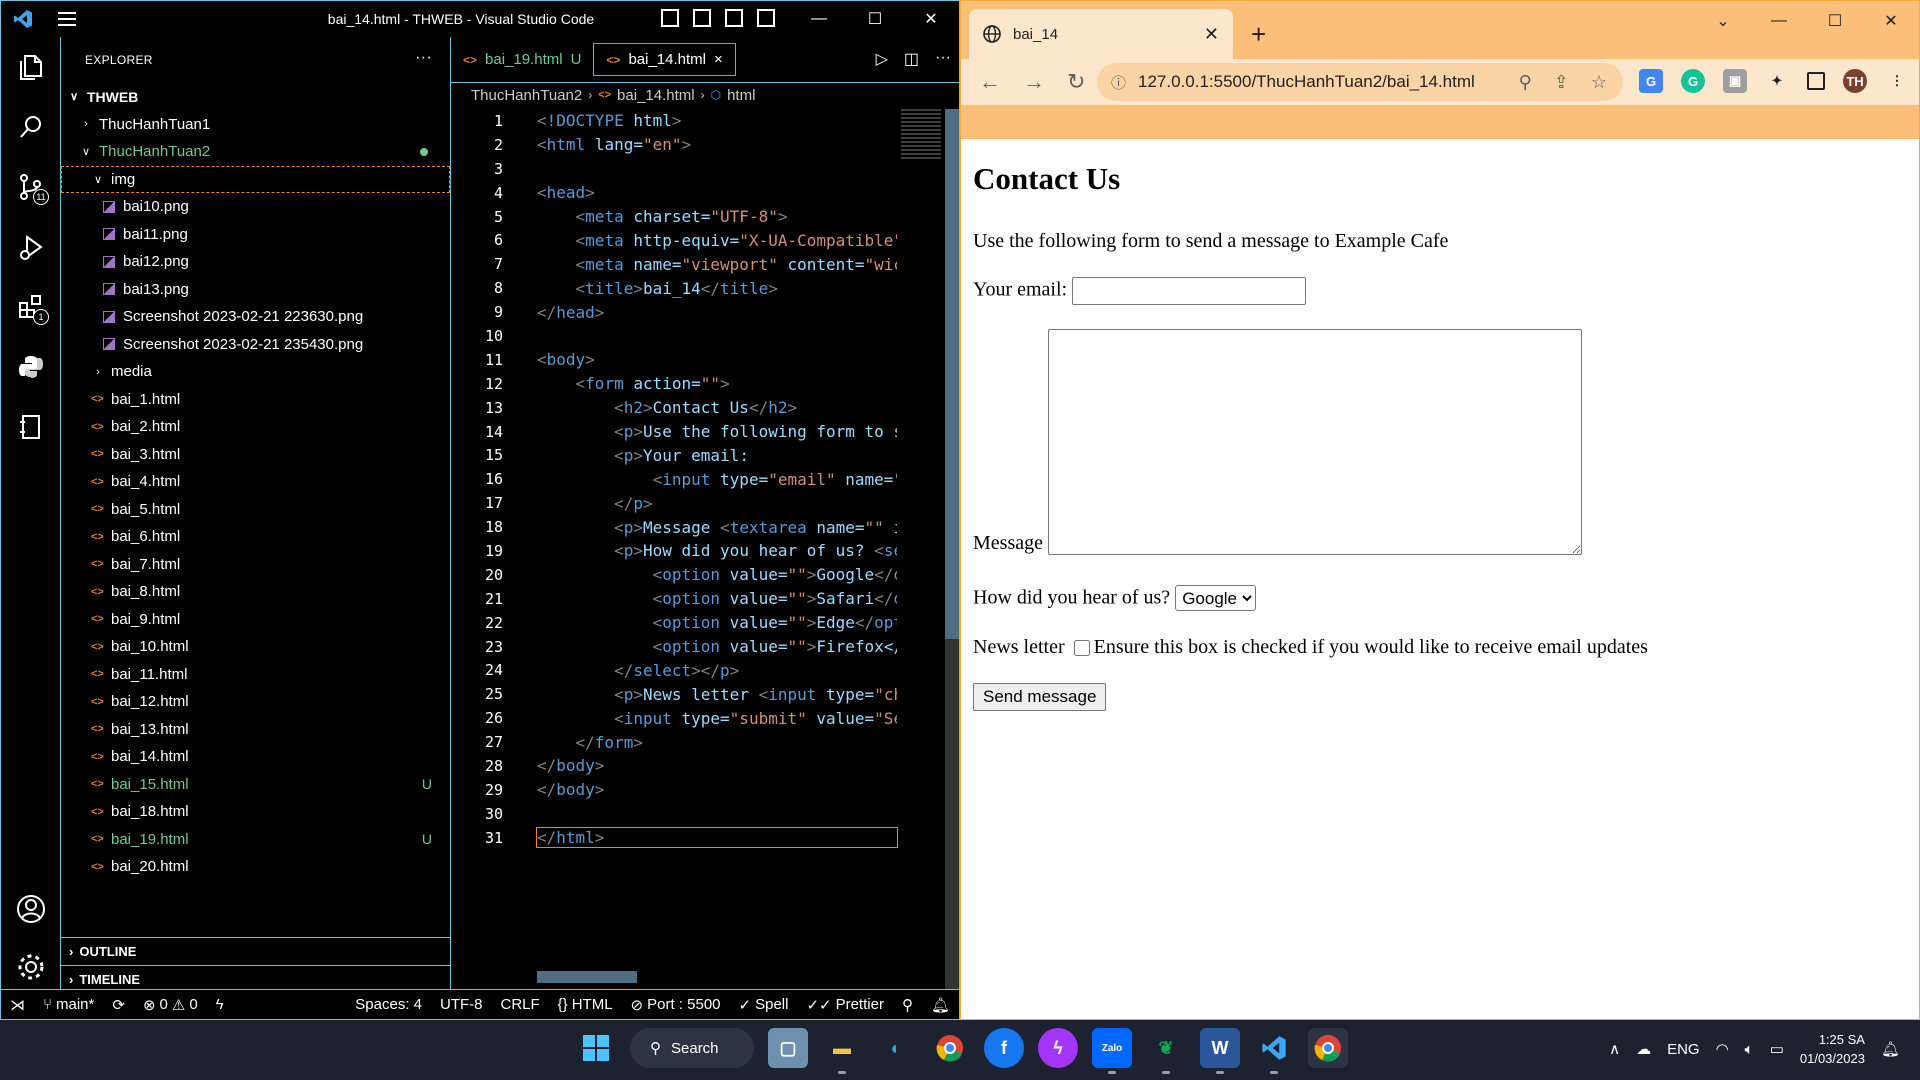 This screenshot has width=1920, height=1080. I want to click on file-explorer-icon: ▬, so click(842, 1051).